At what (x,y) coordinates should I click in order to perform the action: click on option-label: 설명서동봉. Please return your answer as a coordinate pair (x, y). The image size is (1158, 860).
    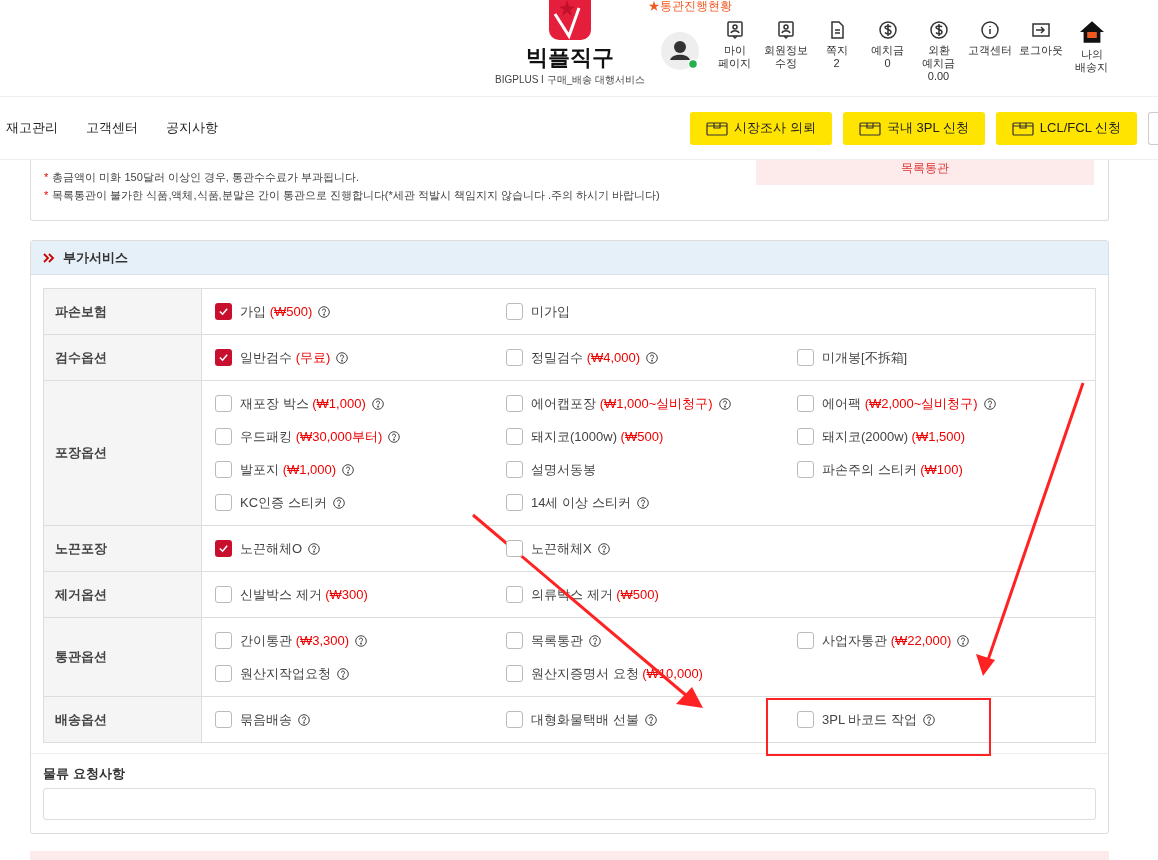
    Looking at the image, I should click on (563, 469).